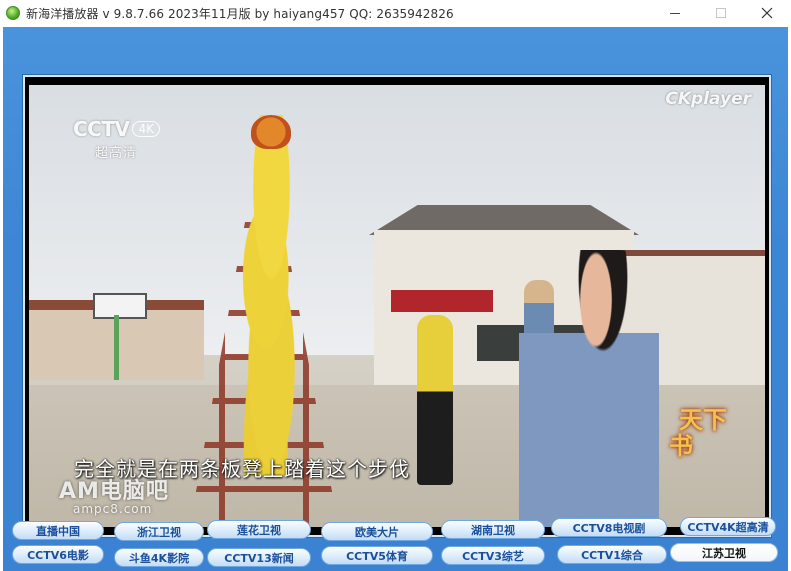  What do you see at coordinates (159, 531) in the screenshot?
I see `channel-button-zhejiang: 浙江卫视` at bounding box center [159, 531].